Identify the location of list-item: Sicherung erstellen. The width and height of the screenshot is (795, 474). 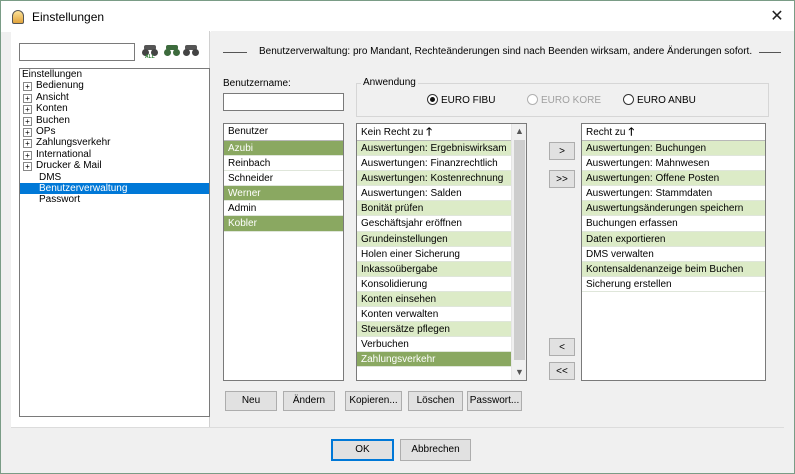
(673, 284).